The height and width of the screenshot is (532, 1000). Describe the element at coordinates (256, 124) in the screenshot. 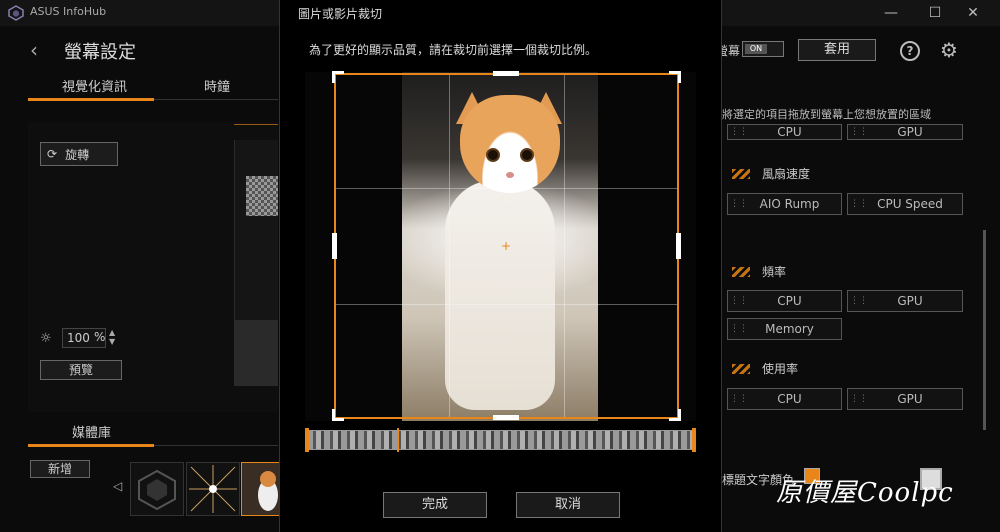

I see `preview-accent-line` at that location.